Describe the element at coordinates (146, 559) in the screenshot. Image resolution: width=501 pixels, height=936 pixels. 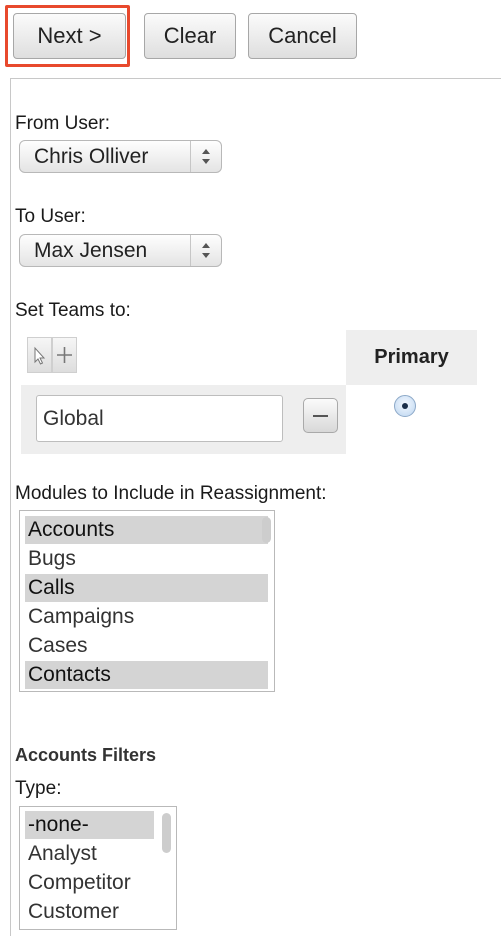
I see `module-option-bugs: Bugs` at that location.